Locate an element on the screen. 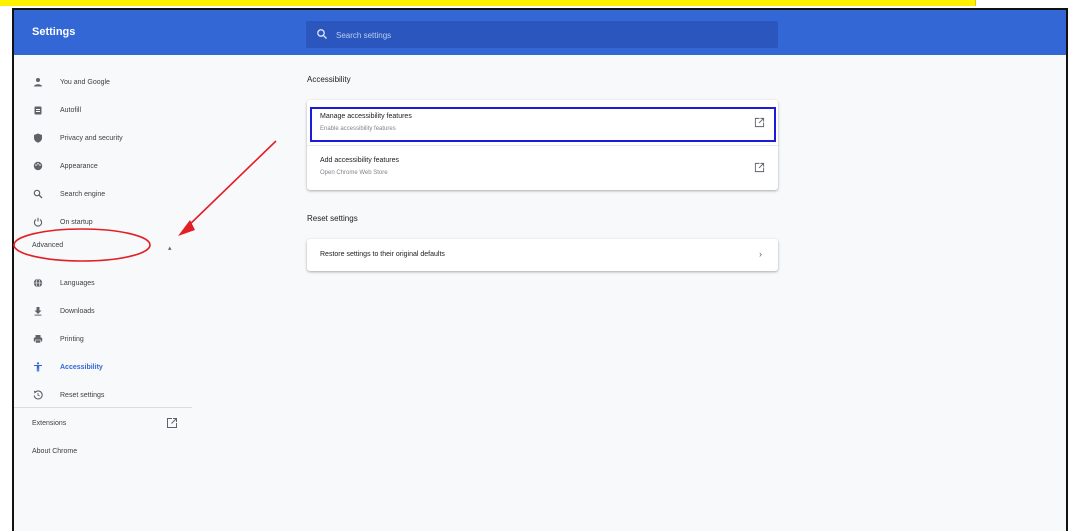  sidebar-item-downloads: Downloads is located at coordinates (63, 311).